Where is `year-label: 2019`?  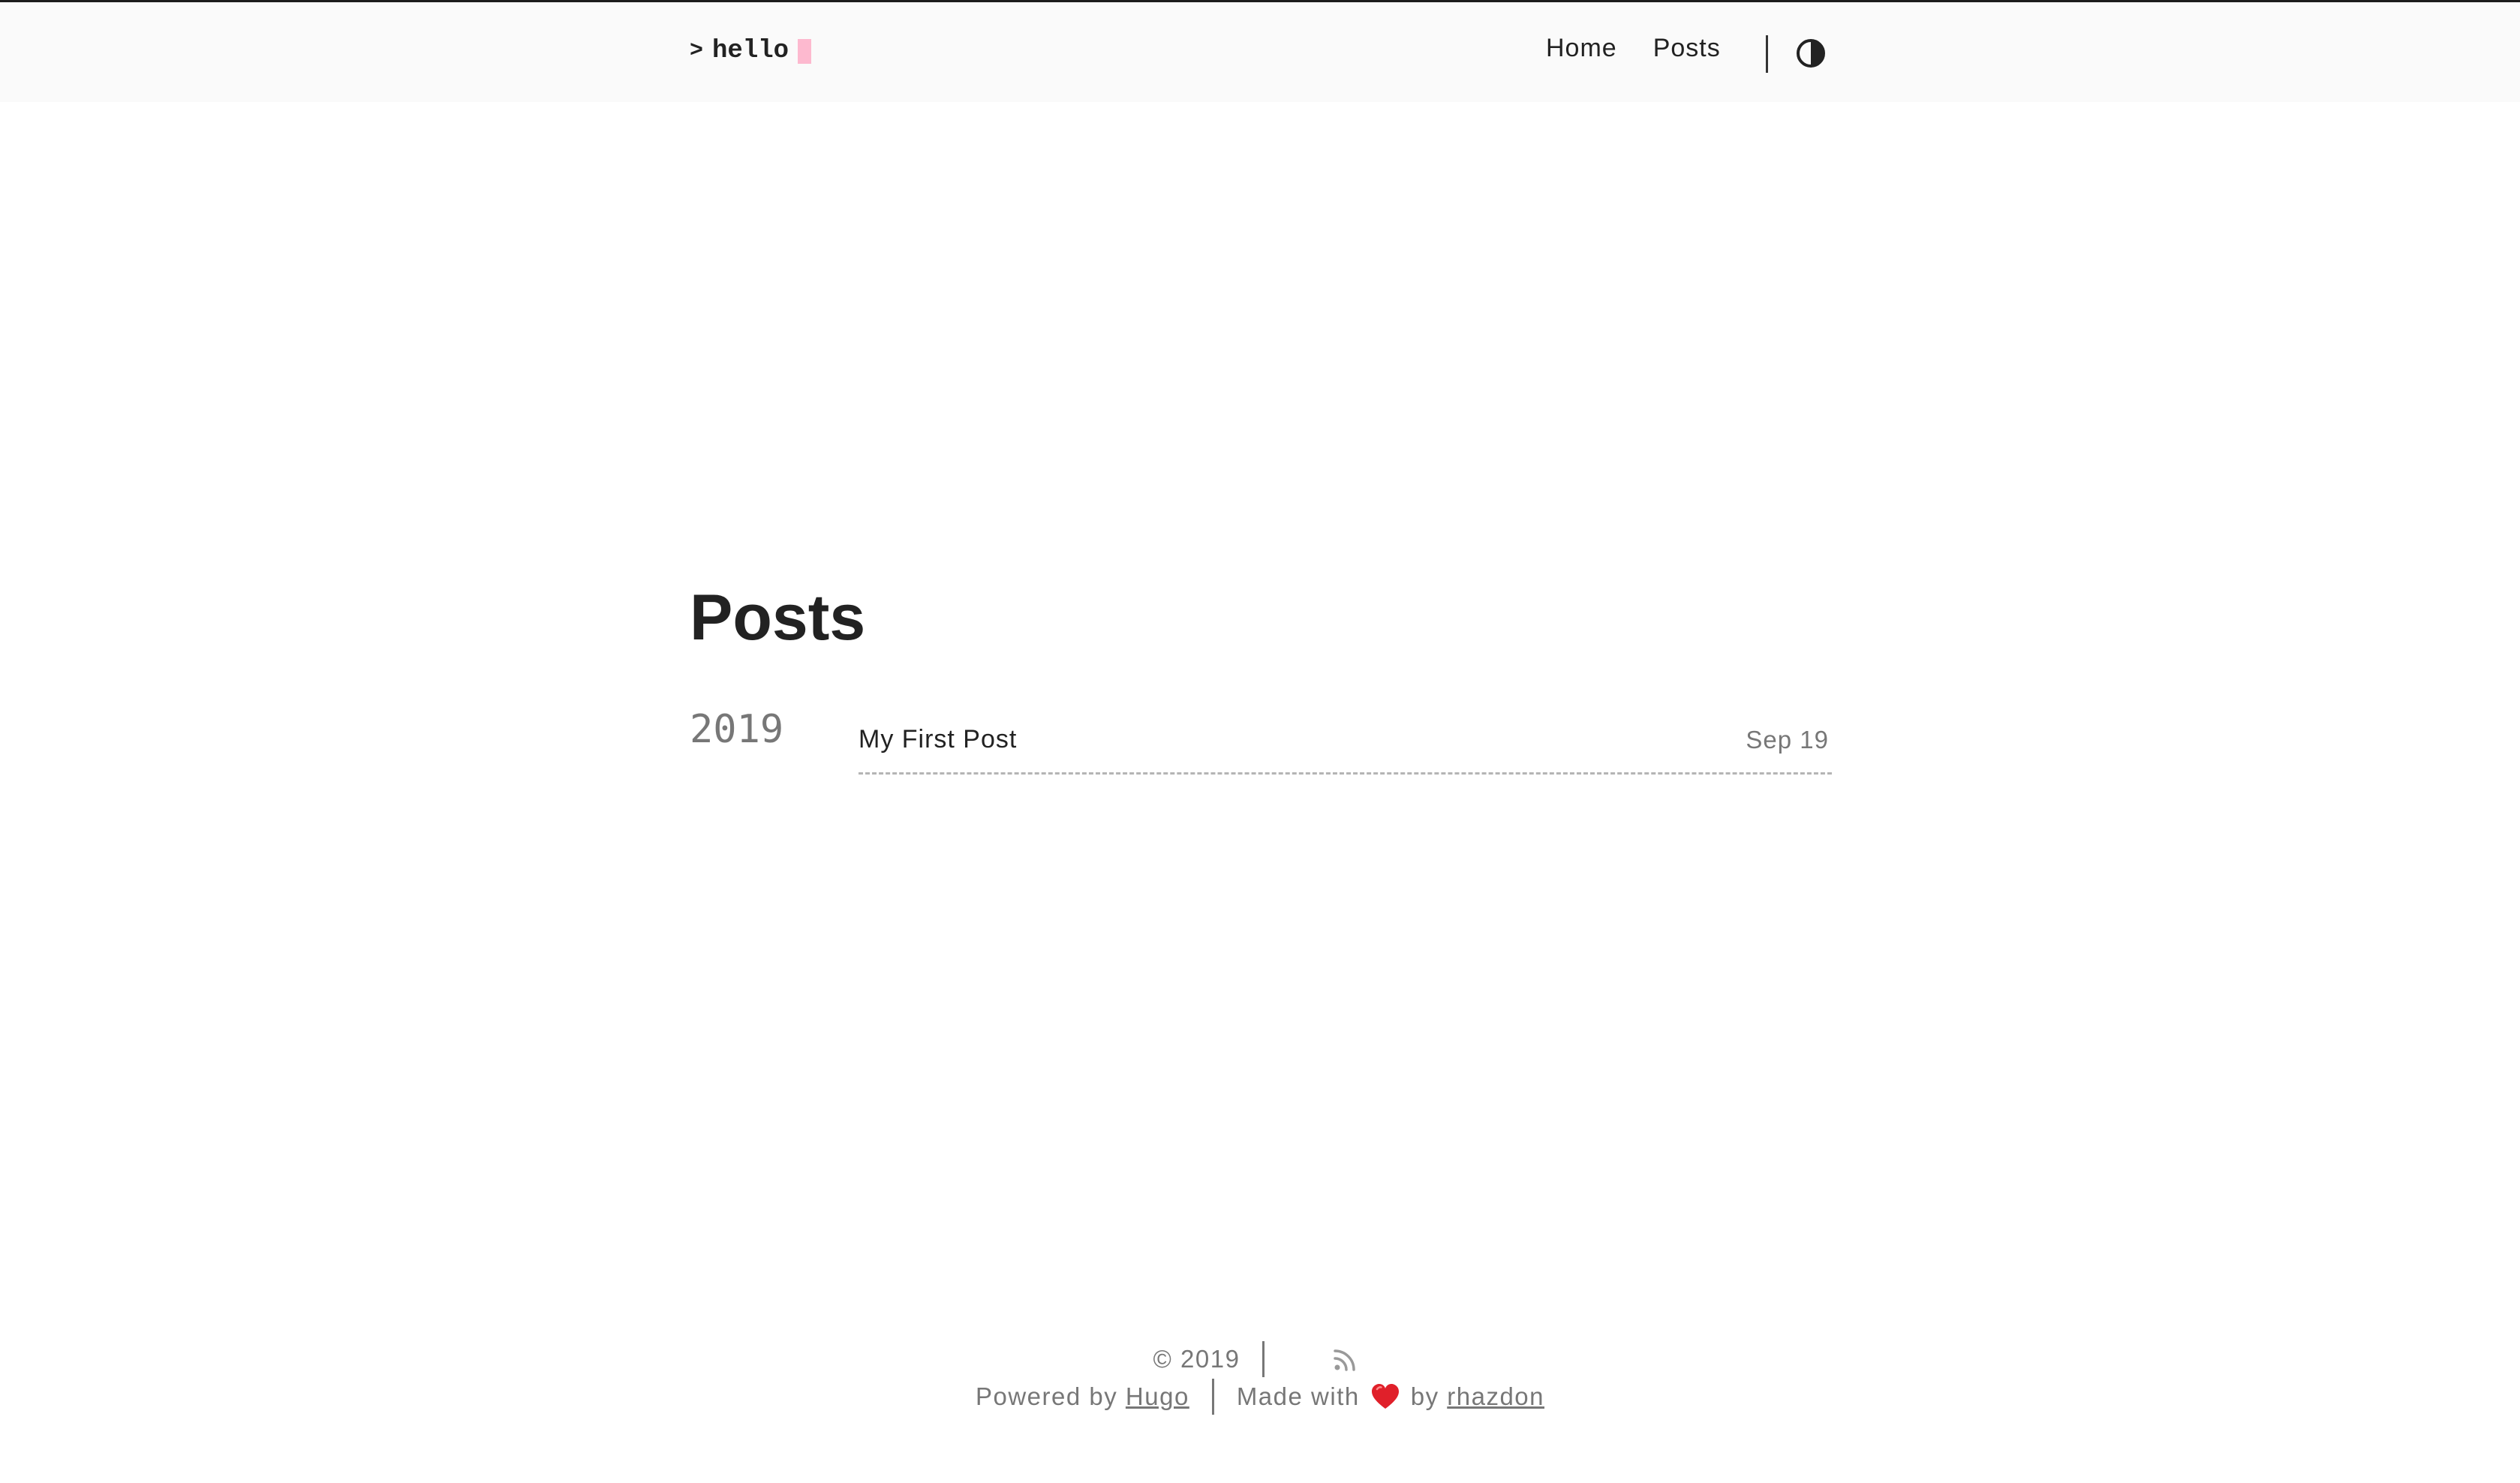 year-label: 2019 is located at coordinates (737, 729).